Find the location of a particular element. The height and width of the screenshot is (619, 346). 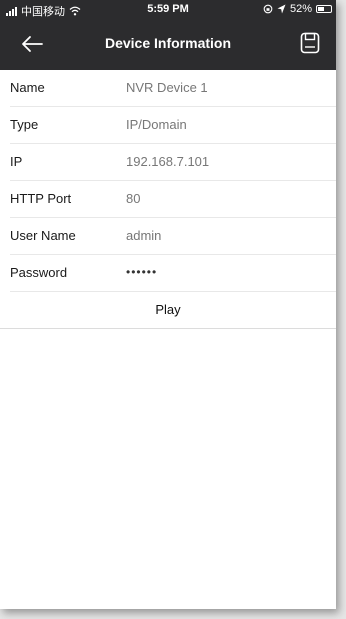

header-bar: 中国移动 5:59 PM 52% Device Information is located at coordinates (168, 35).